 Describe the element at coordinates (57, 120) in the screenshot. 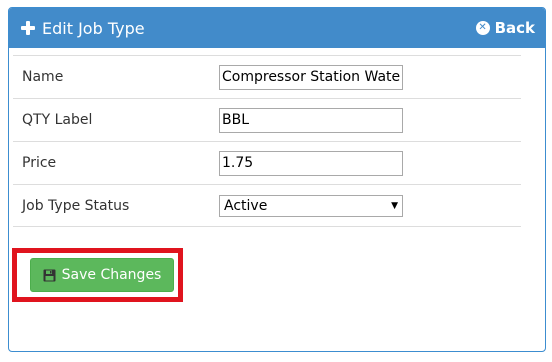

I see `qty-label-label: QTY Label` at that location.